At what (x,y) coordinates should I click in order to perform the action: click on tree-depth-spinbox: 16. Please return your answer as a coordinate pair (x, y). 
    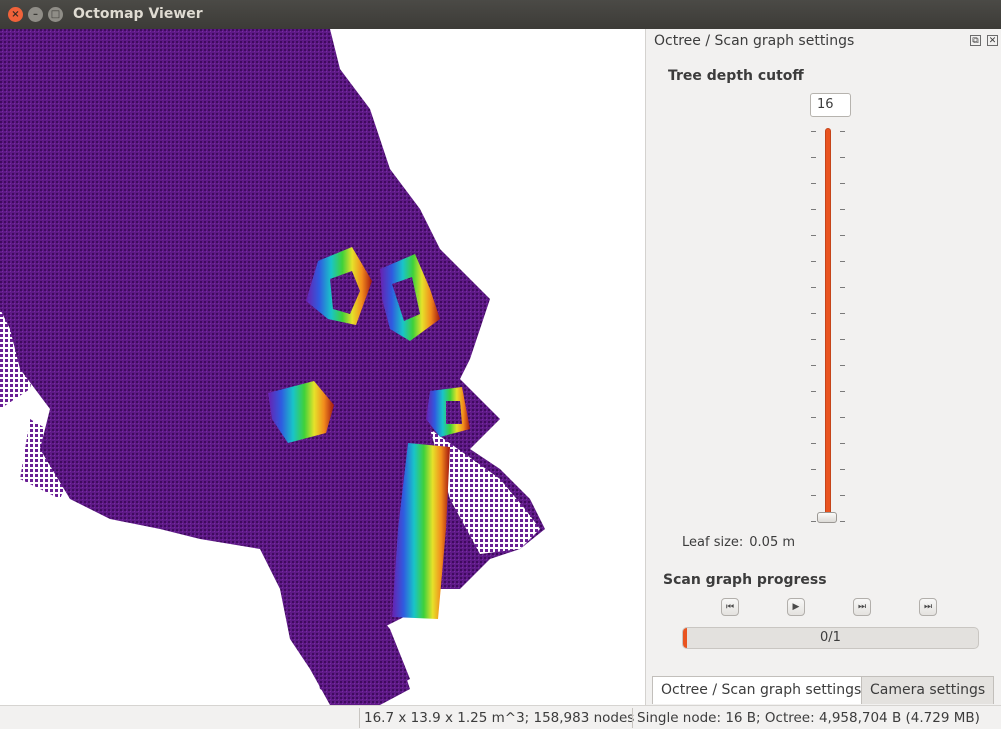
    Looking at the image, I should click on (830, 105).